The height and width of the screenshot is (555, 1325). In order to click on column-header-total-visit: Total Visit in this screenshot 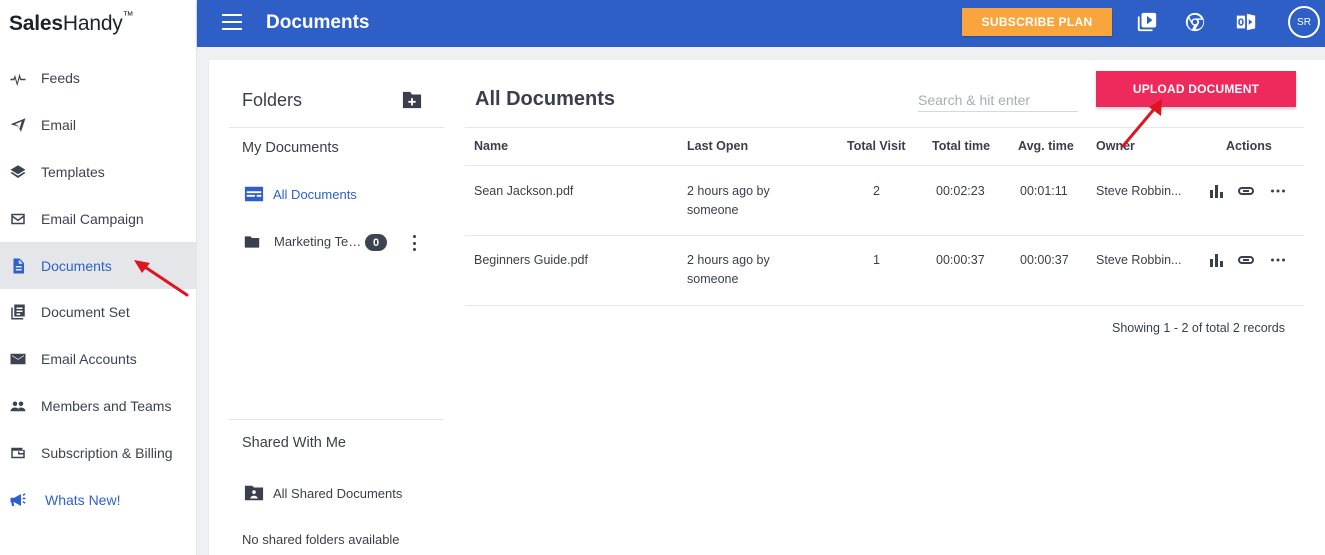, I will do `click(876, 146)`.